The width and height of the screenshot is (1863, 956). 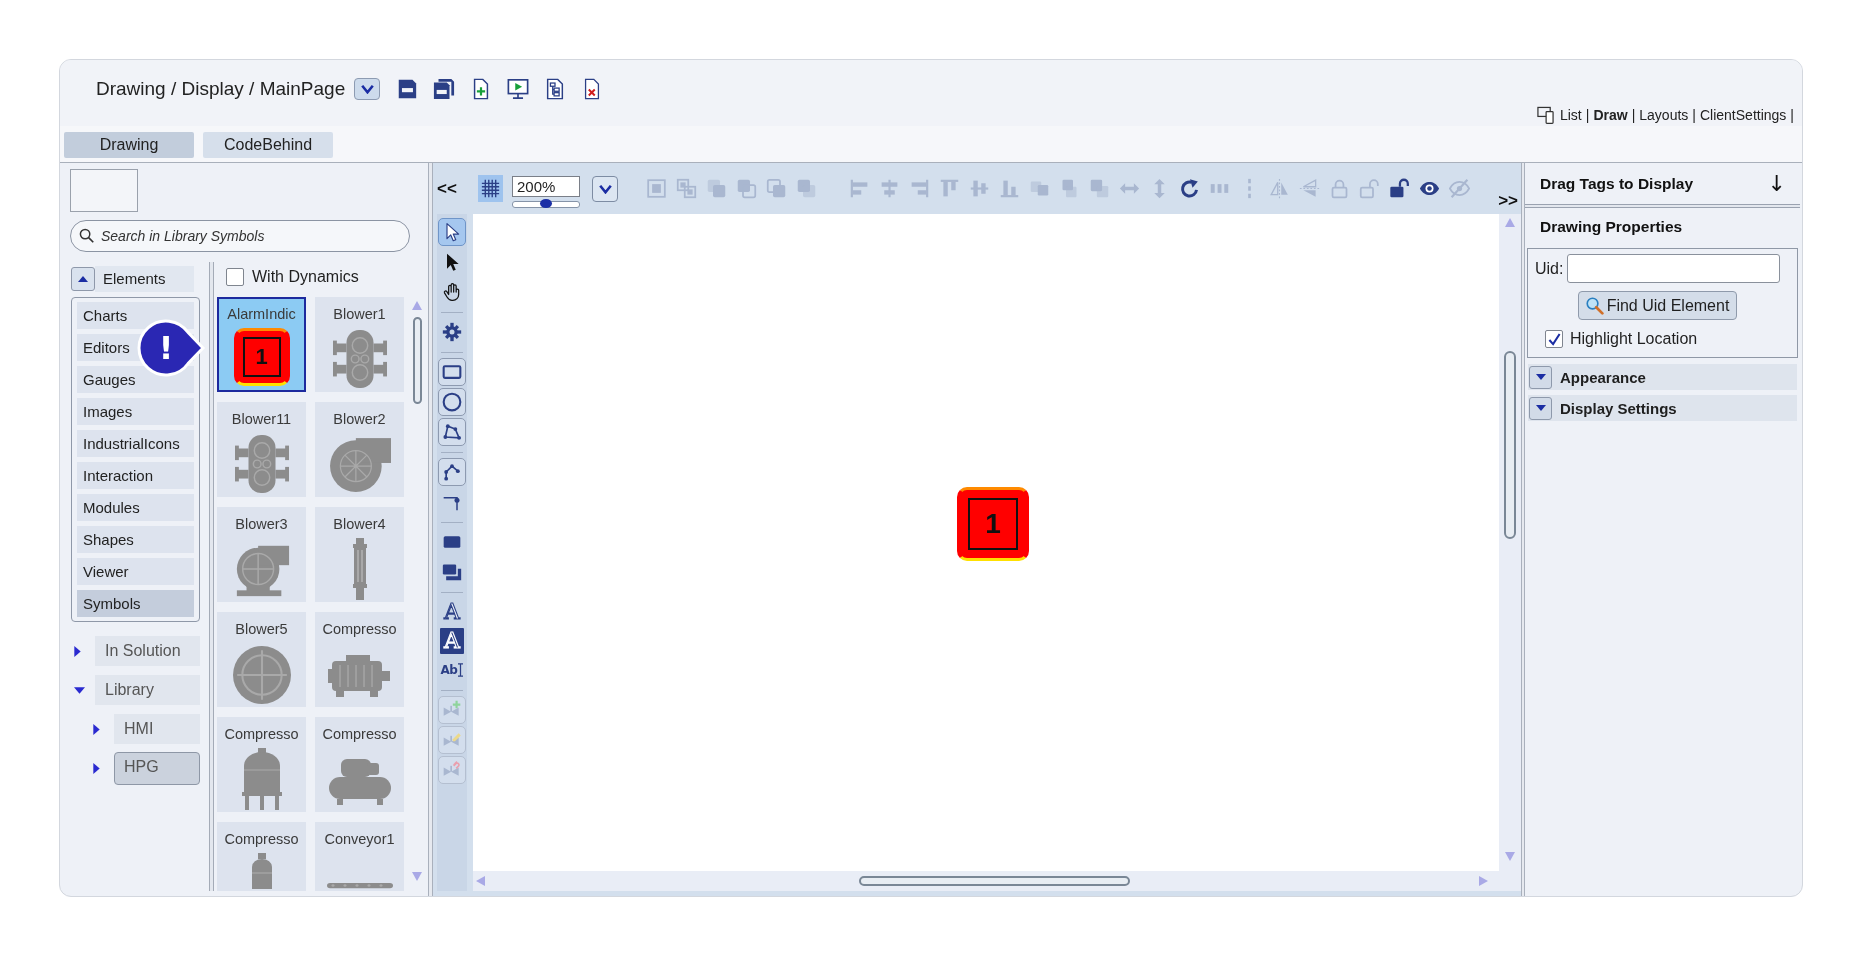 What do you see at coordinates (546, 186) in the screenshot?
I see `zoom-field: 200%` at bounding box center [546, 186].